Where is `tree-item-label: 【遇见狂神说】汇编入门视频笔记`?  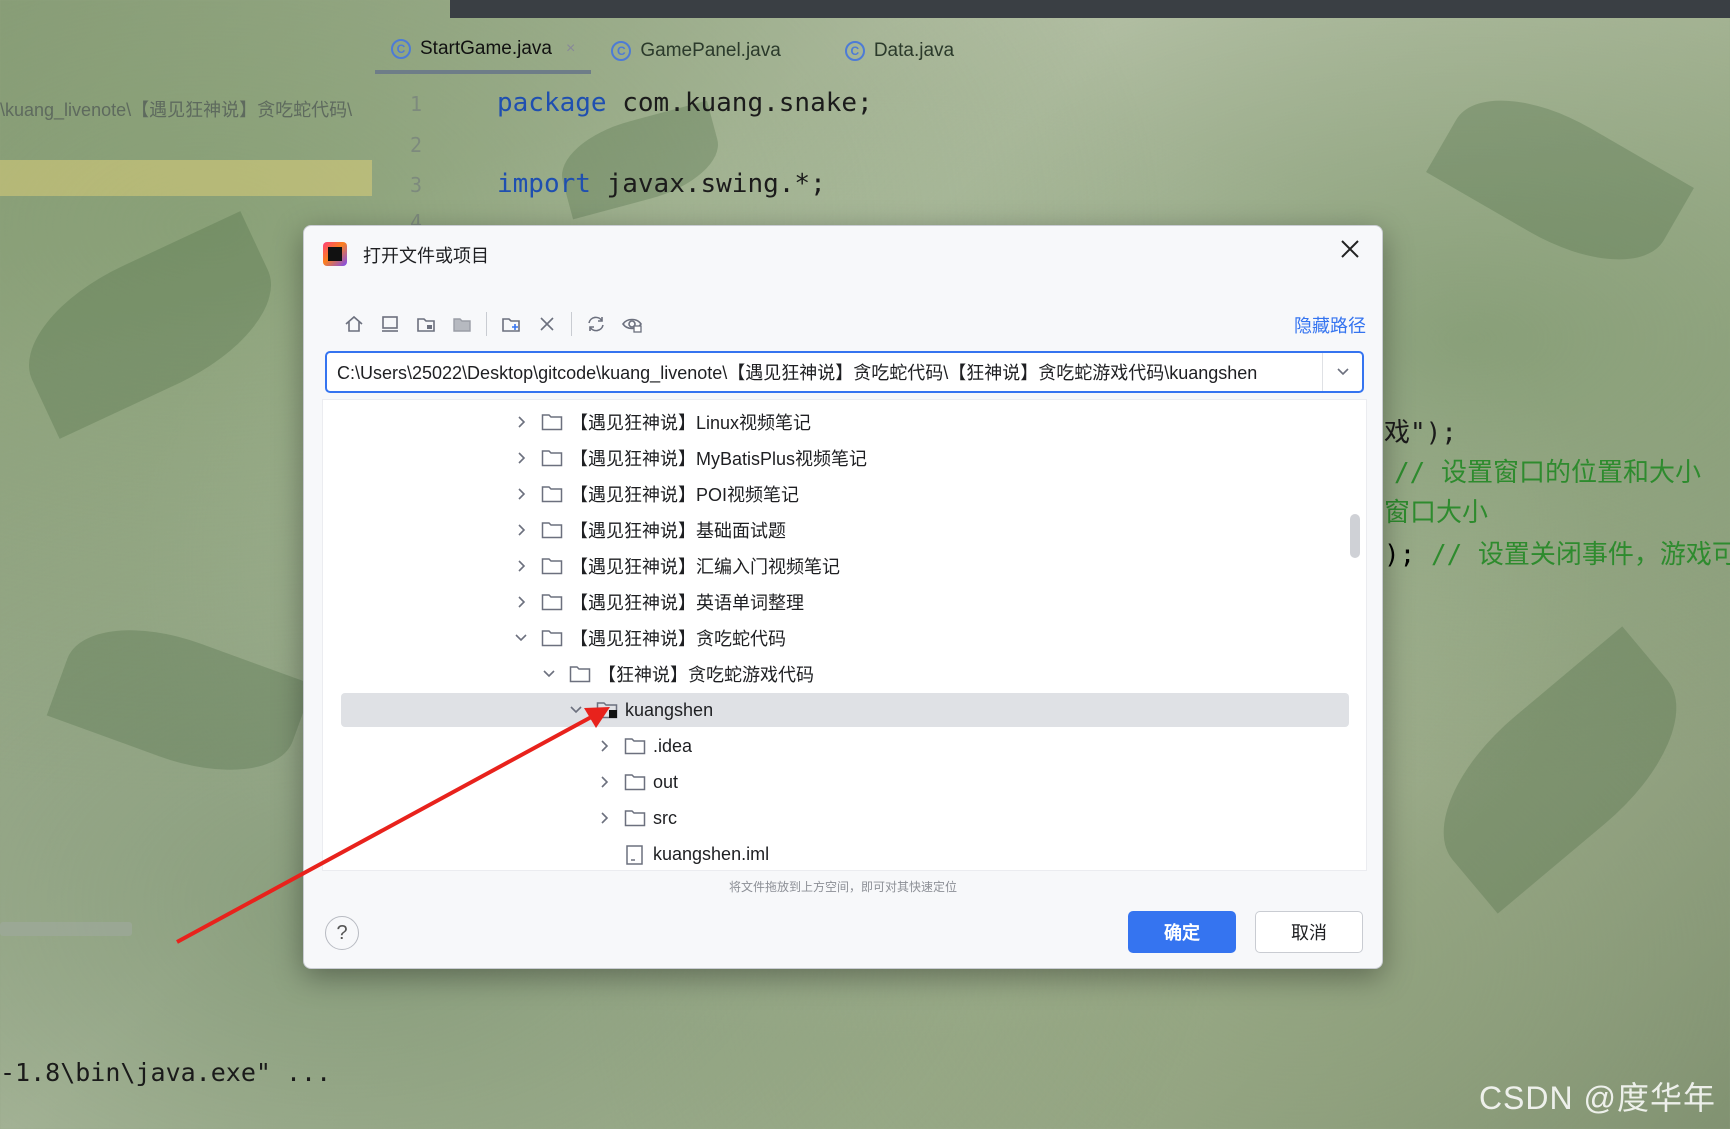
tree-item-label: 【遇见狂神说】汇编入门视频笔记 is located at coordinates (705, 567).